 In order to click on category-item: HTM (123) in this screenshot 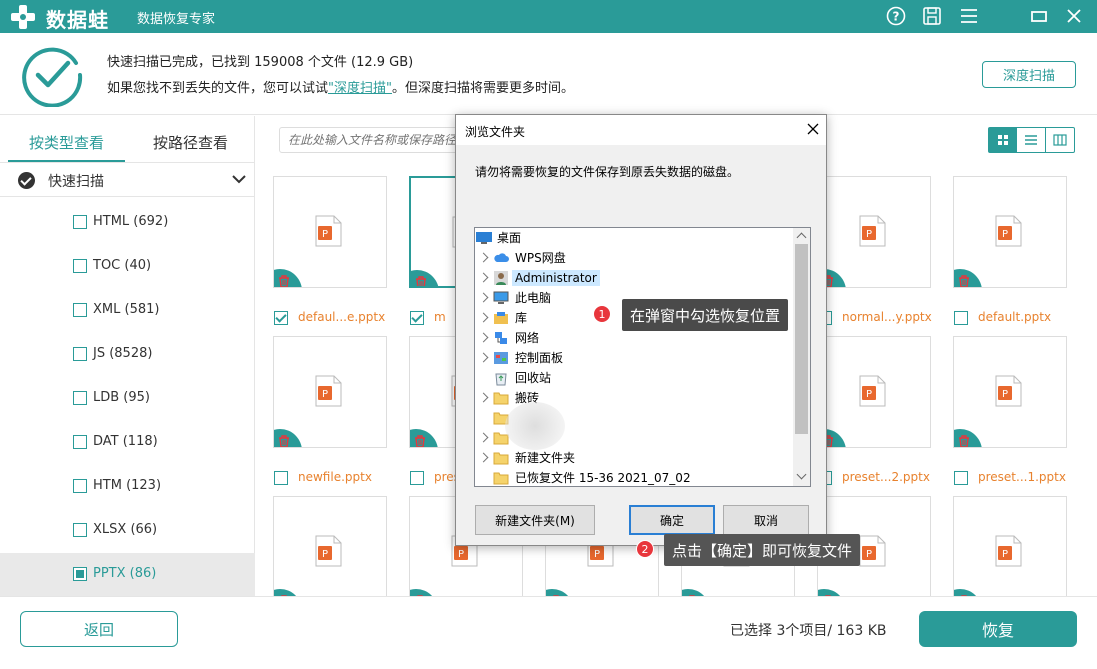, I will do `click(127, 487)`.